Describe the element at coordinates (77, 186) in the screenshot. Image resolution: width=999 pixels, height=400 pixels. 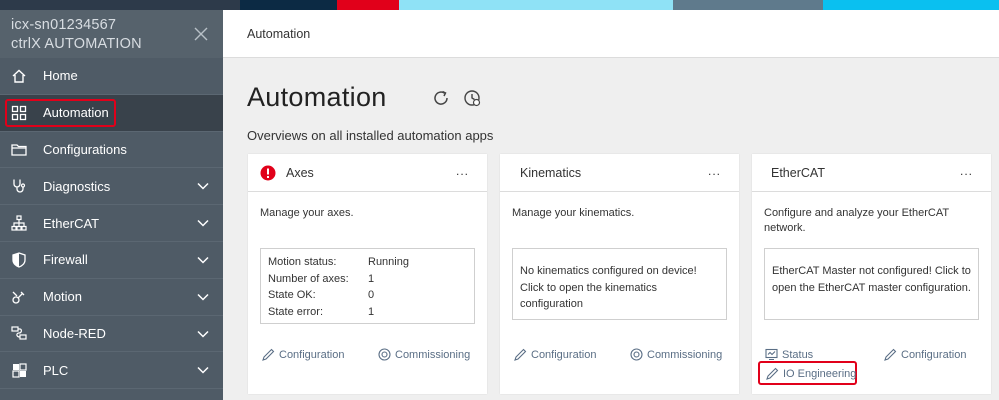
I see `sidebar-item-label: Diagnostics` at that location.